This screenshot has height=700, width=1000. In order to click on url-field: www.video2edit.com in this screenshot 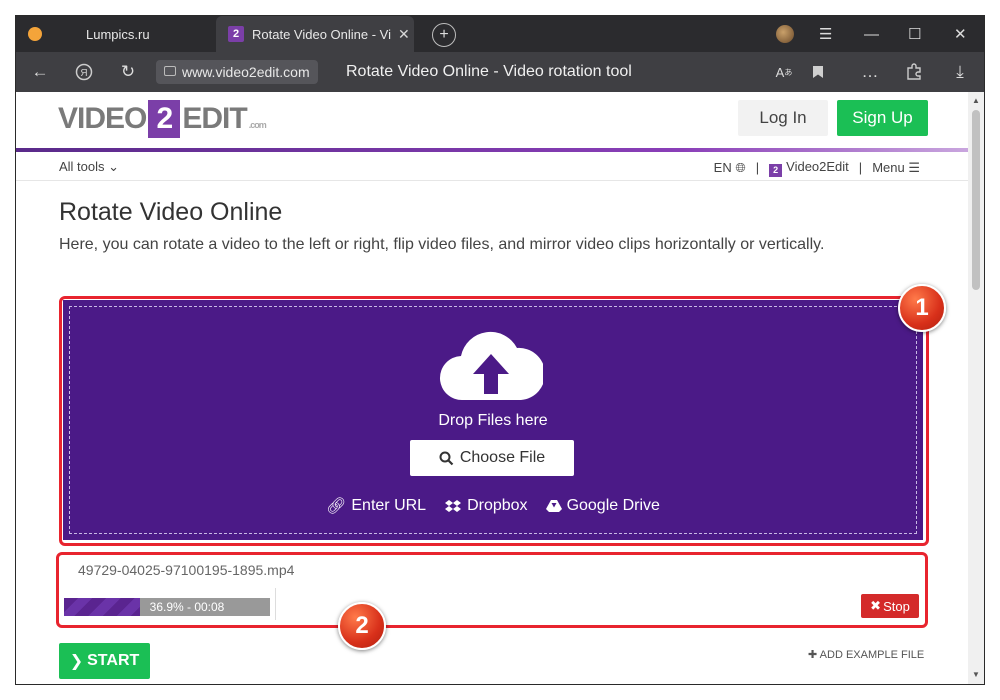, I will do `click(237, 72)`.